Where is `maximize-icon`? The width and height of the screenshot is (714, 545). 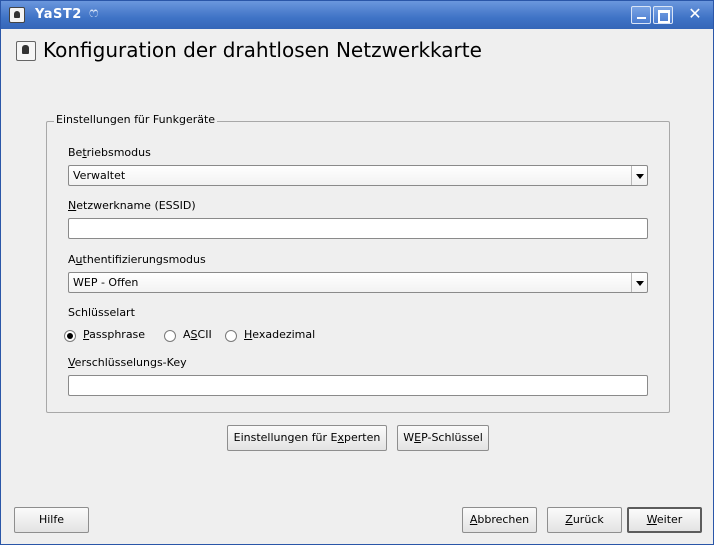
maximize-icon is located at coordinates (664, 16).